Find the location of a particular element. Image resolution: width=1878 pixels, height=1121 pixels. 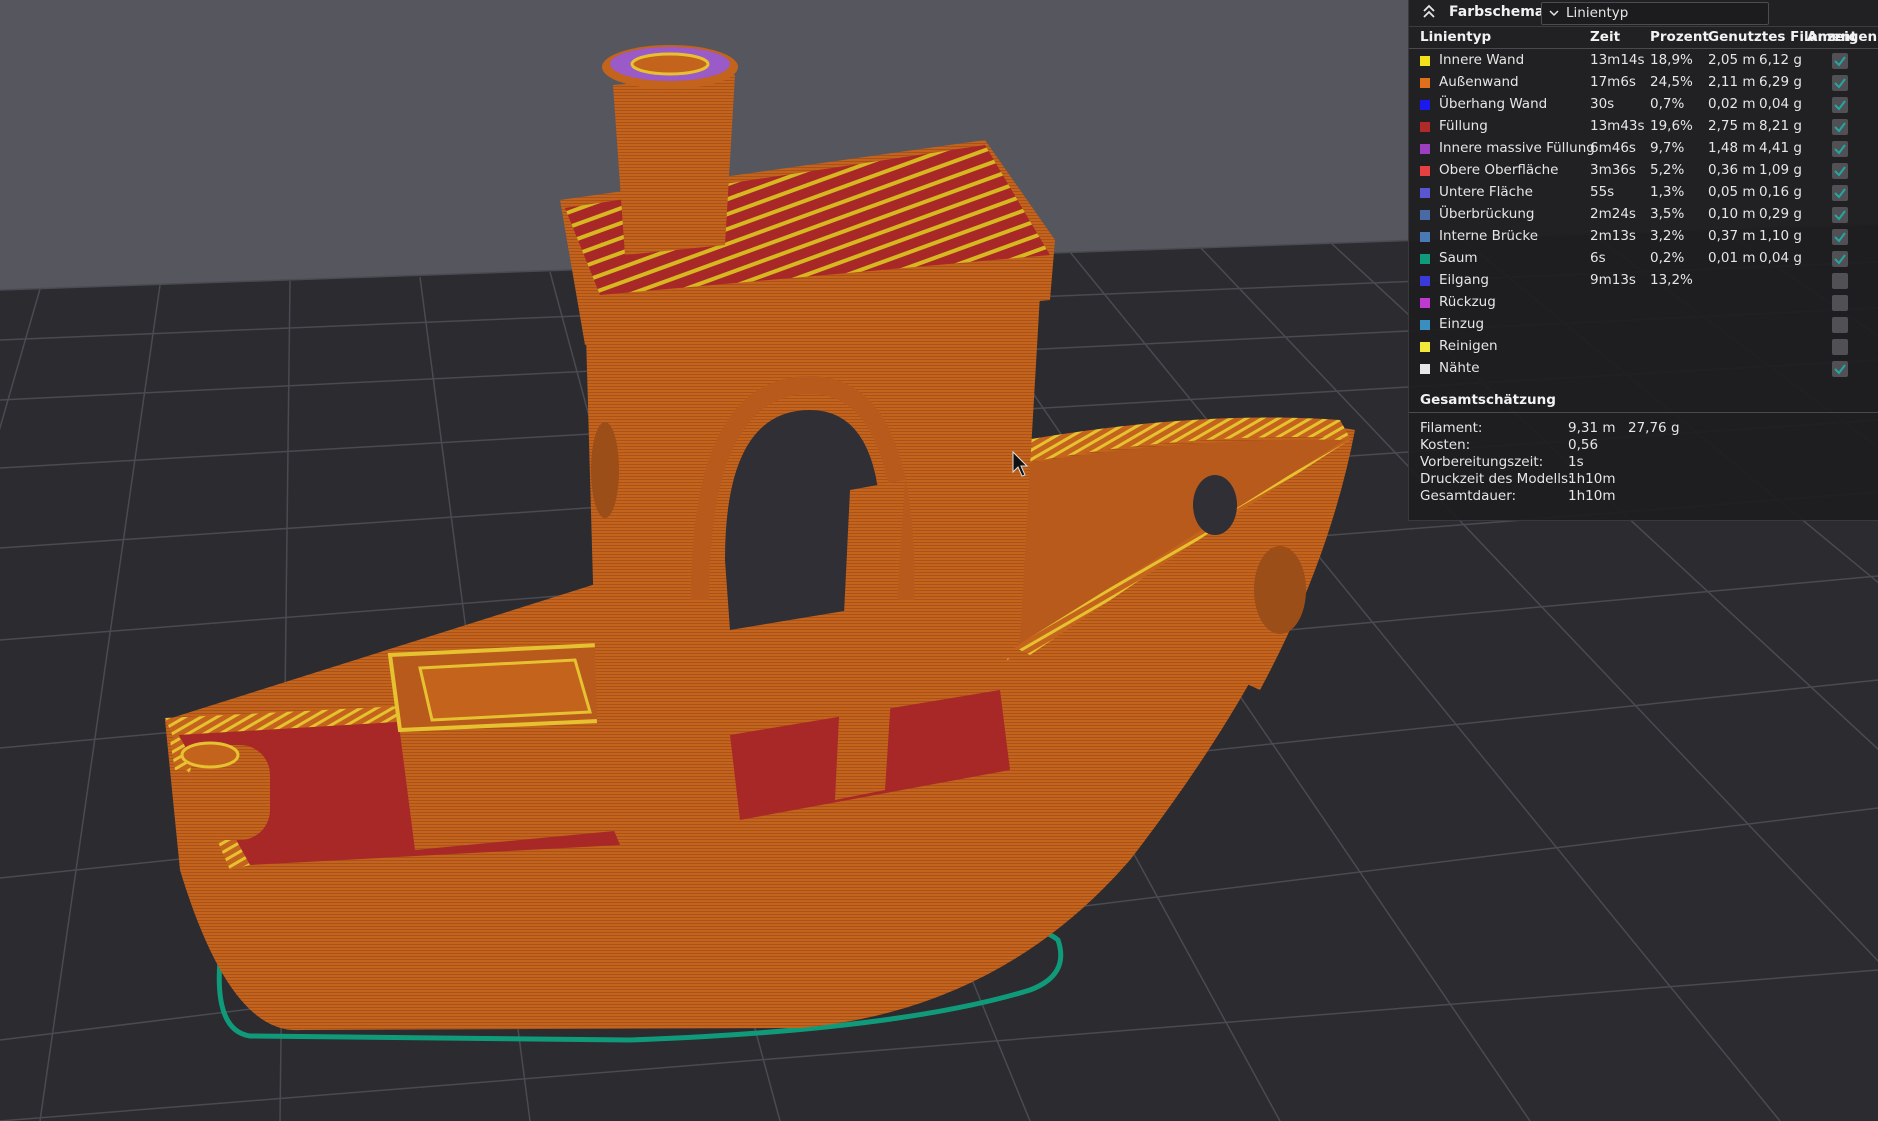

filament-length: 0,37 m is located at coordinates (1732, 236).